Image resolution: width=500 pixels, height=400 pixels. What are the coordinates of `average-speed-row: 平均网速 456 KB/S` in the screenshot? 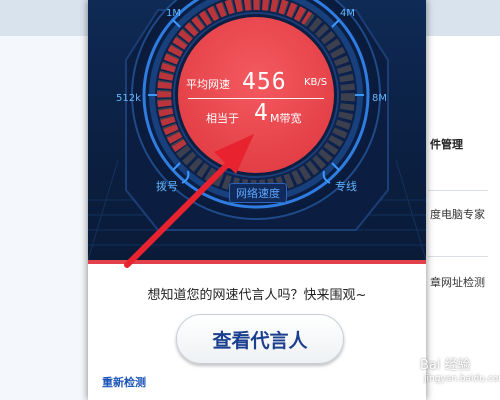 It's located at (257, 82).